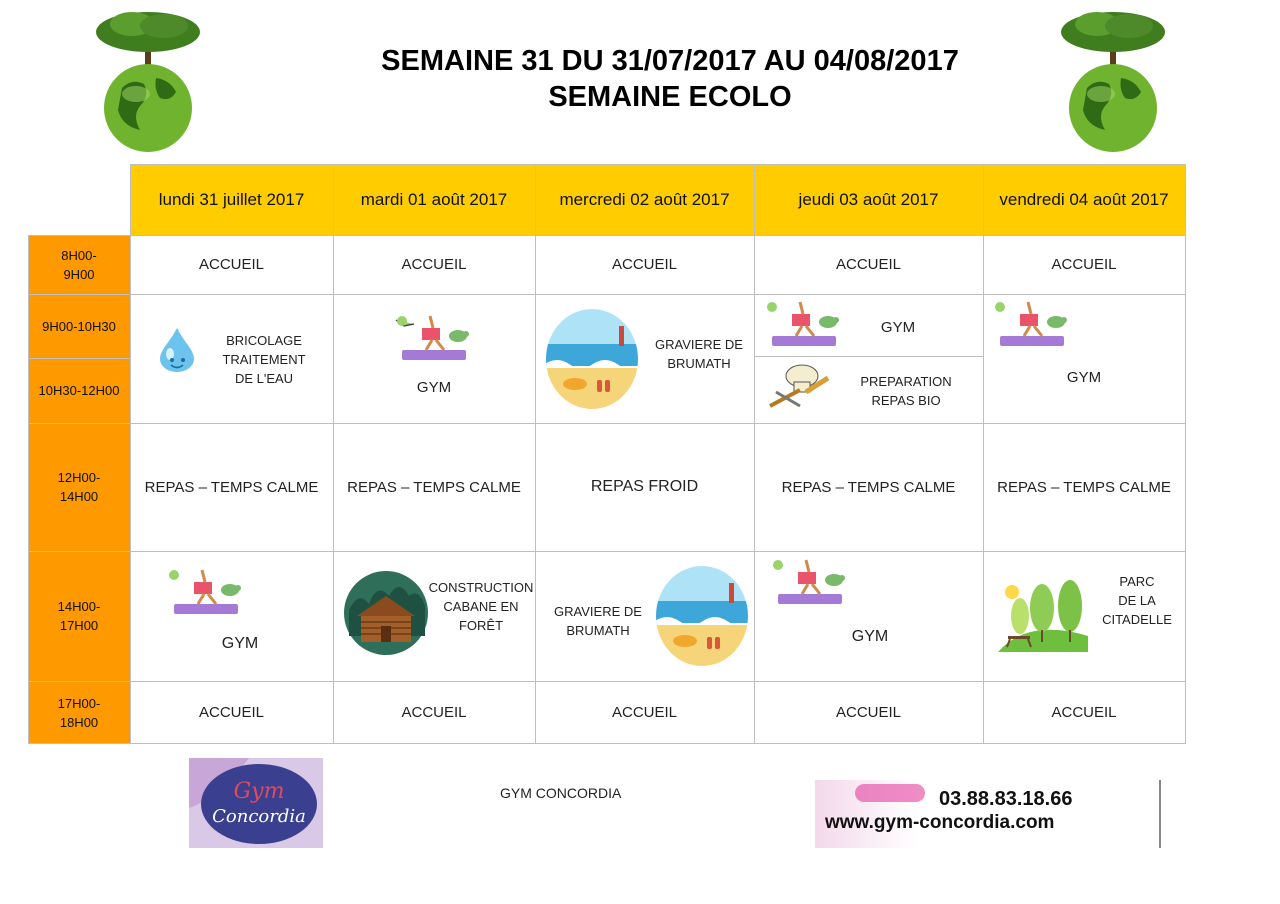 The height and width of the screenshot is (904, 1280). Describe the element at coordinates (890, 793) in the screenshot. I see `banner-decoration` at that location.